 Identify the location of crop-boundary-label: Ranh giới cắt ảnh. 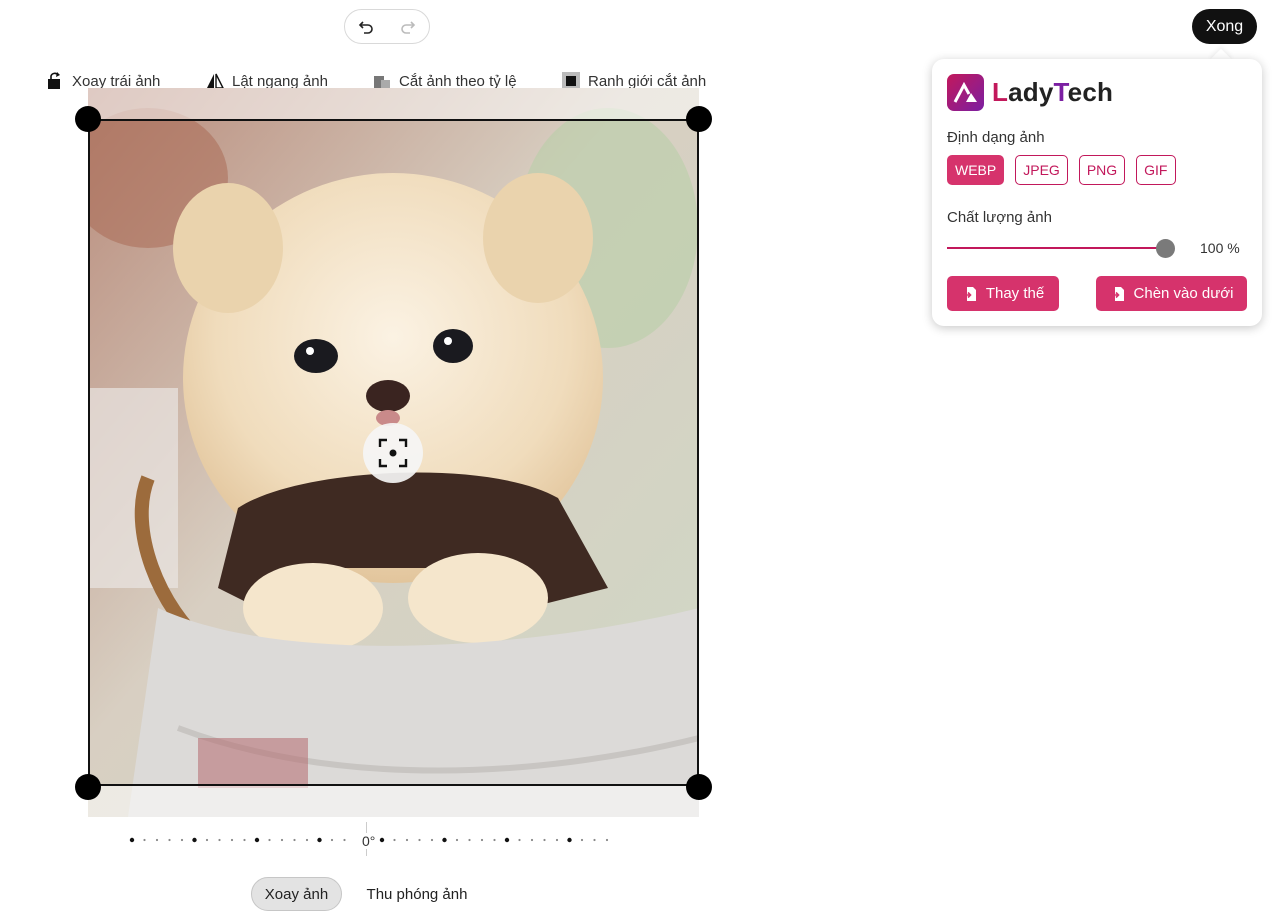
(647, 81).